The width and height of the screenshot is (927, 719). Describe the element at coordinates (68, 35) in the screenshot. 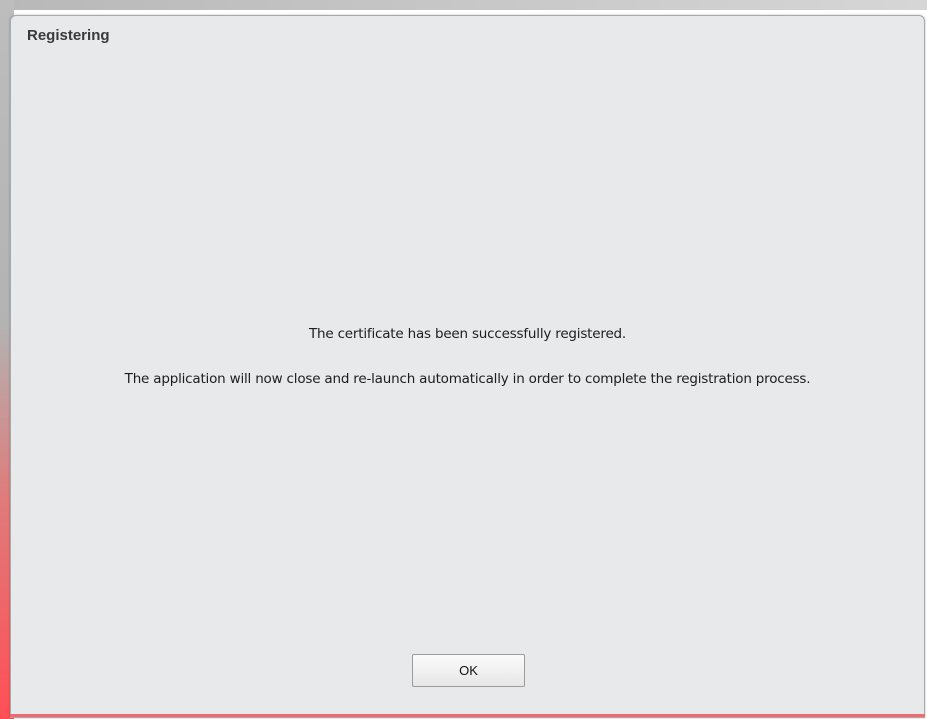

I see `dialog-title: Registering` at that location.